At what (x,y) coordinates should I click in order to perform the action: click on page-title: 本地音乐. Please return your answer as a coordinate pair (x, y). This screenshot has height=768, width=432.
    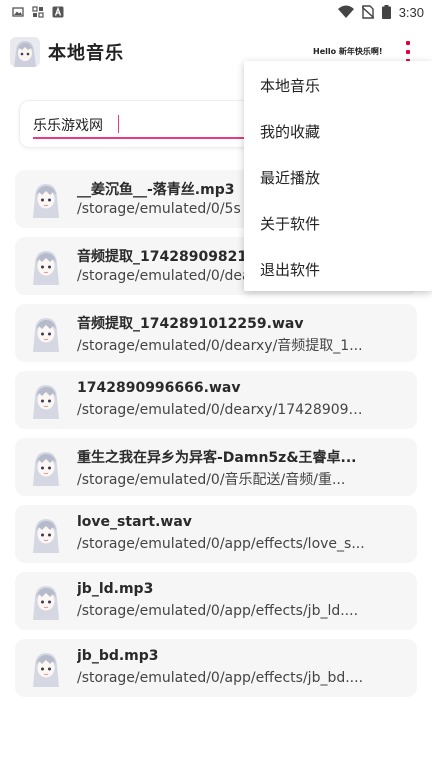
    Looking at the image, I should click on (86, 53).